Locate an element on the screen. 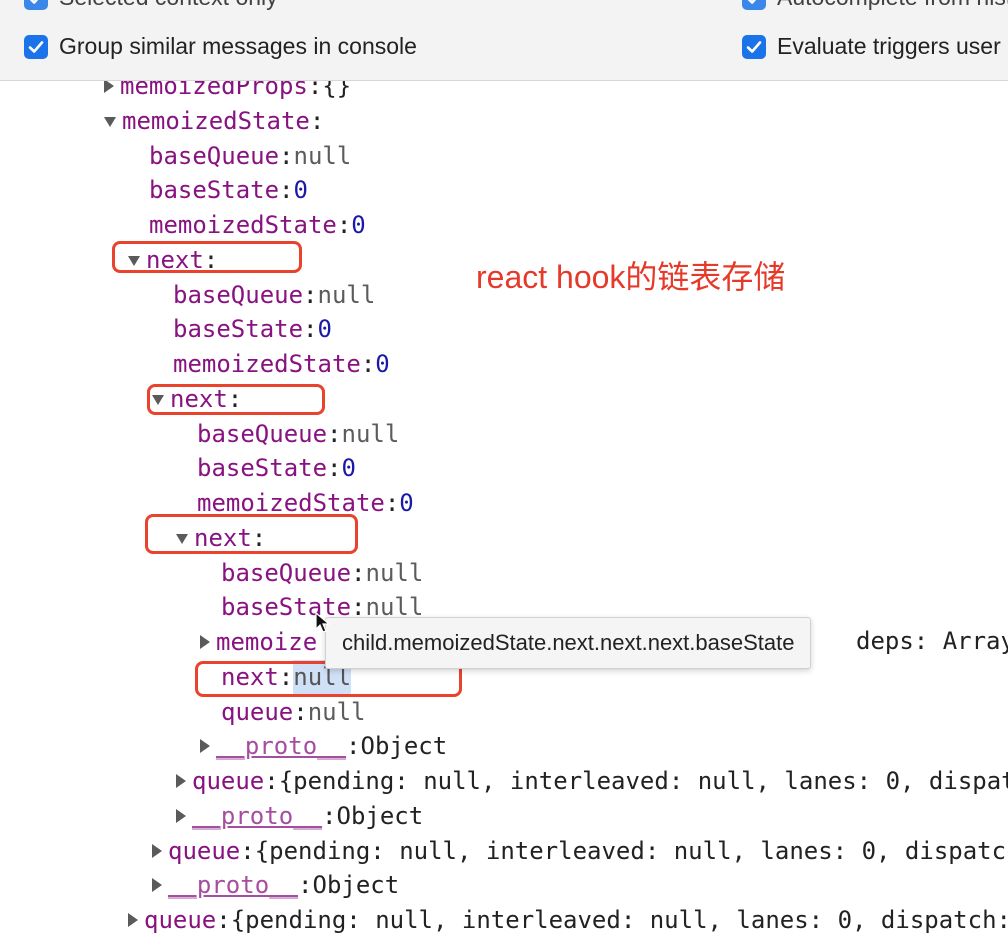  annotation-react-hook-linked-list: react hook的链表存储 is located at coordinates (631, 277).